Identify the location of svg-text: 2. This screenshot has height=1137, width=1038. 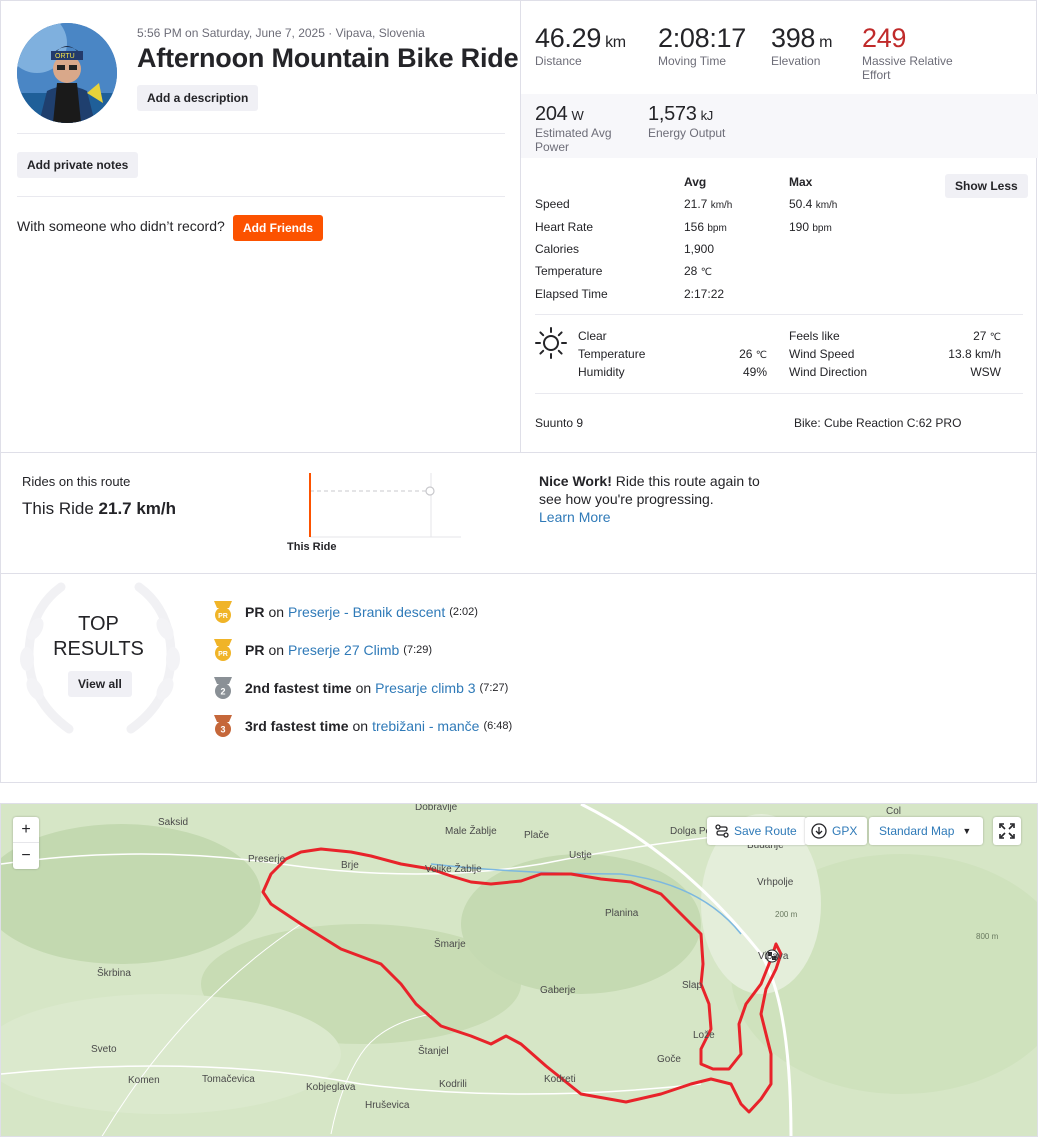
(222, 692).